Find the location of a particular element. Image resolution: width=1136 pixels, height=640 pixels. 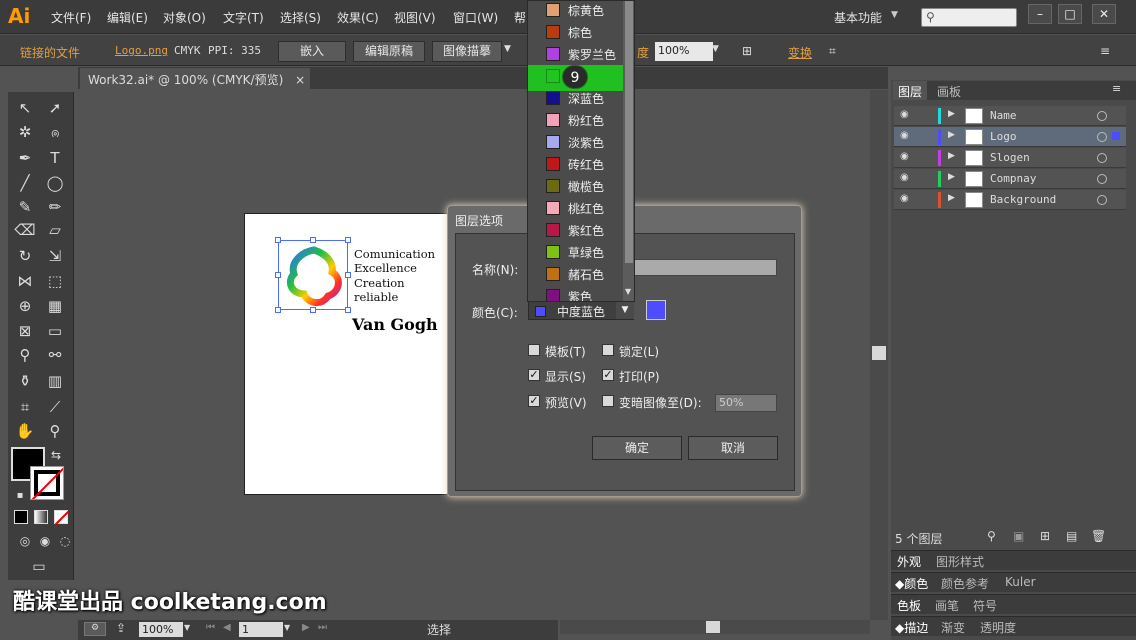

shape-builder-icon: ⊕ is located at coordinates (25, 306).